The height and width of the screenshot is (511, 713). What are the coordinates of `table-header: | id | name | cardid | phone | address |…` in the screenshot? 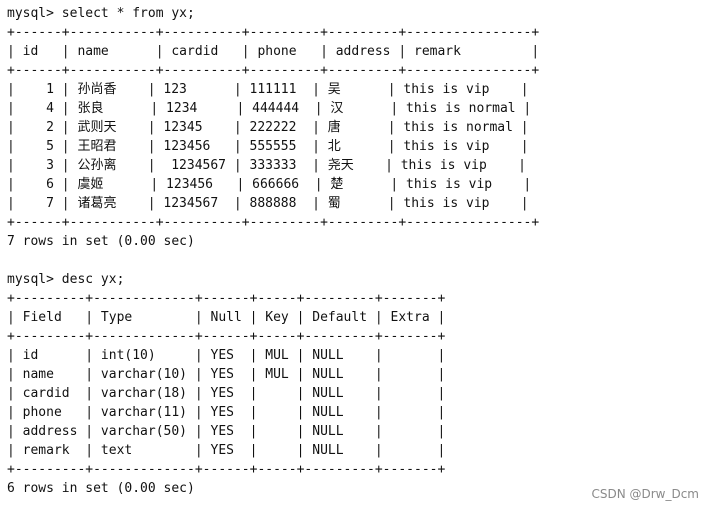 It's located at (273, 51).